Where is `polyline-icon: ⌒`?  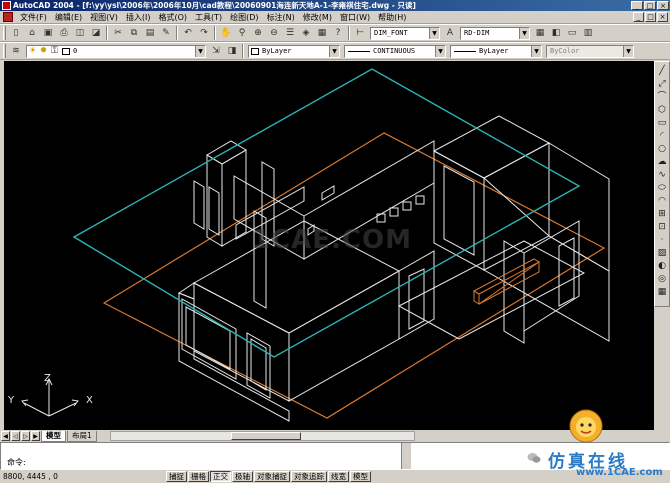 polyline-icon: ⌒ is located at coordinates (662, 97).